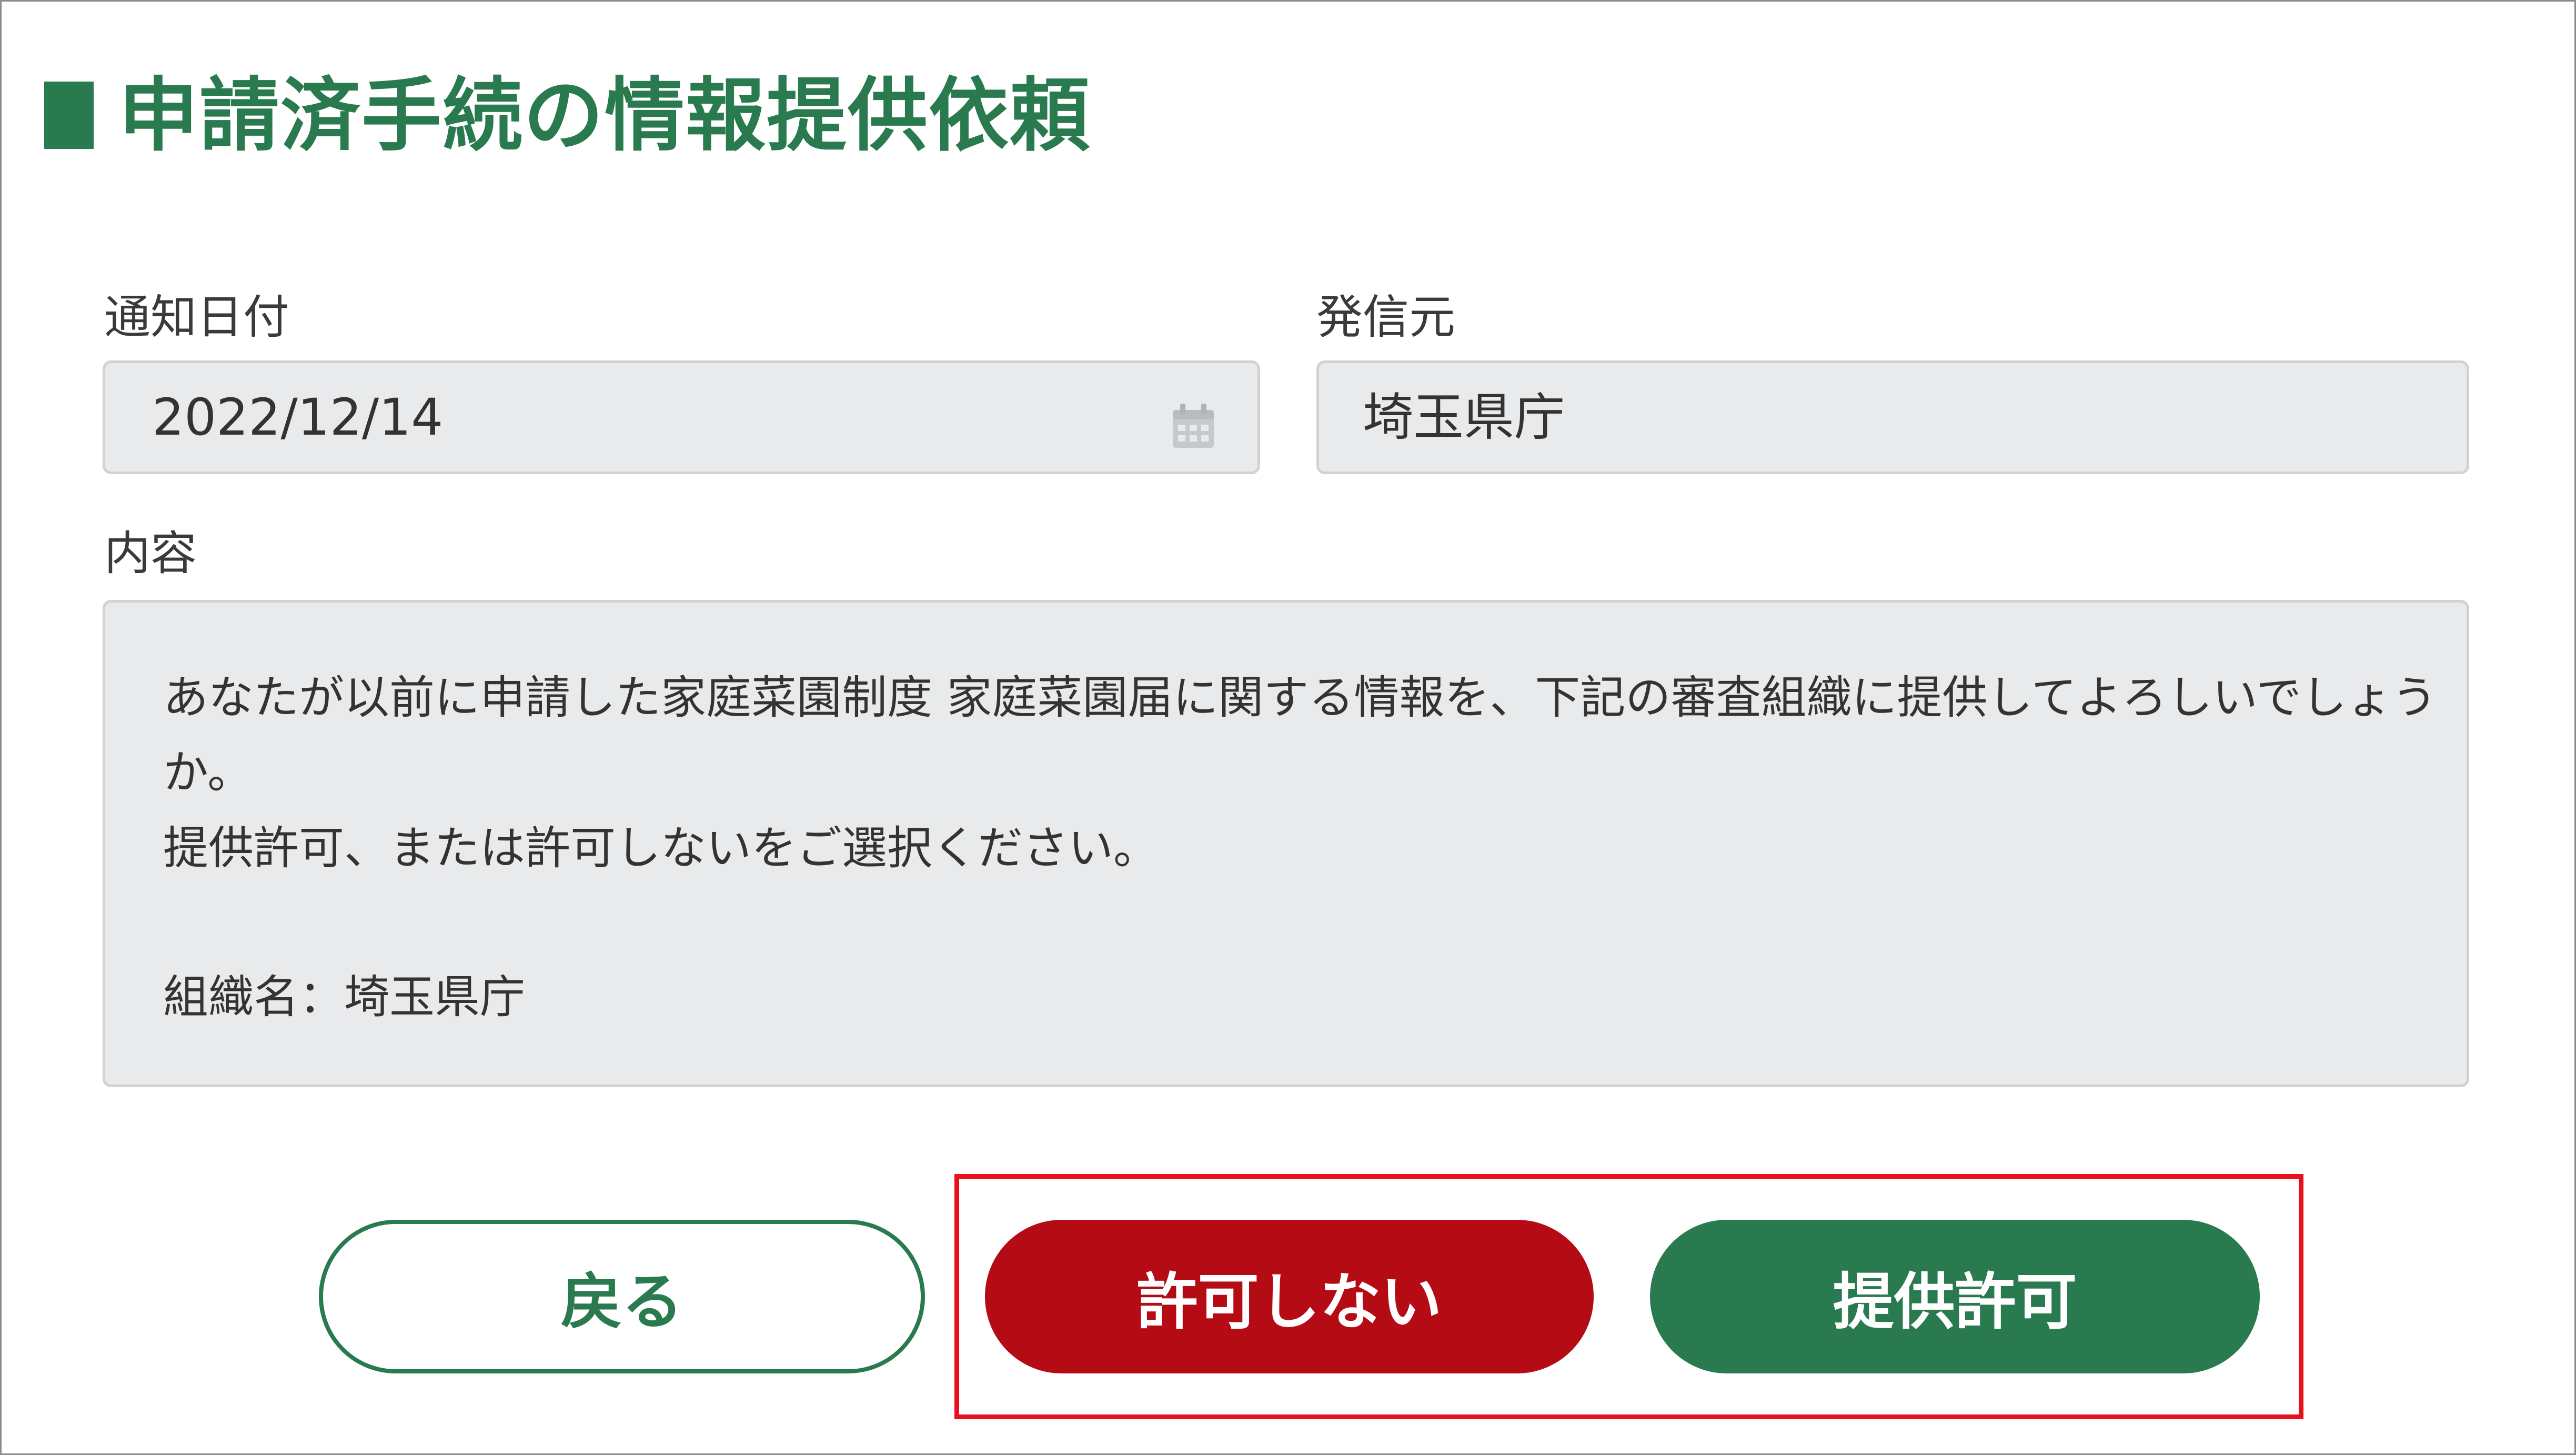 This screenshot has height=1455, width=2576. Describe the element at coordinates (661, 849) in the screenshot. I see `content-line: 提供許可、または許可しないをご選択ください。` at that location.